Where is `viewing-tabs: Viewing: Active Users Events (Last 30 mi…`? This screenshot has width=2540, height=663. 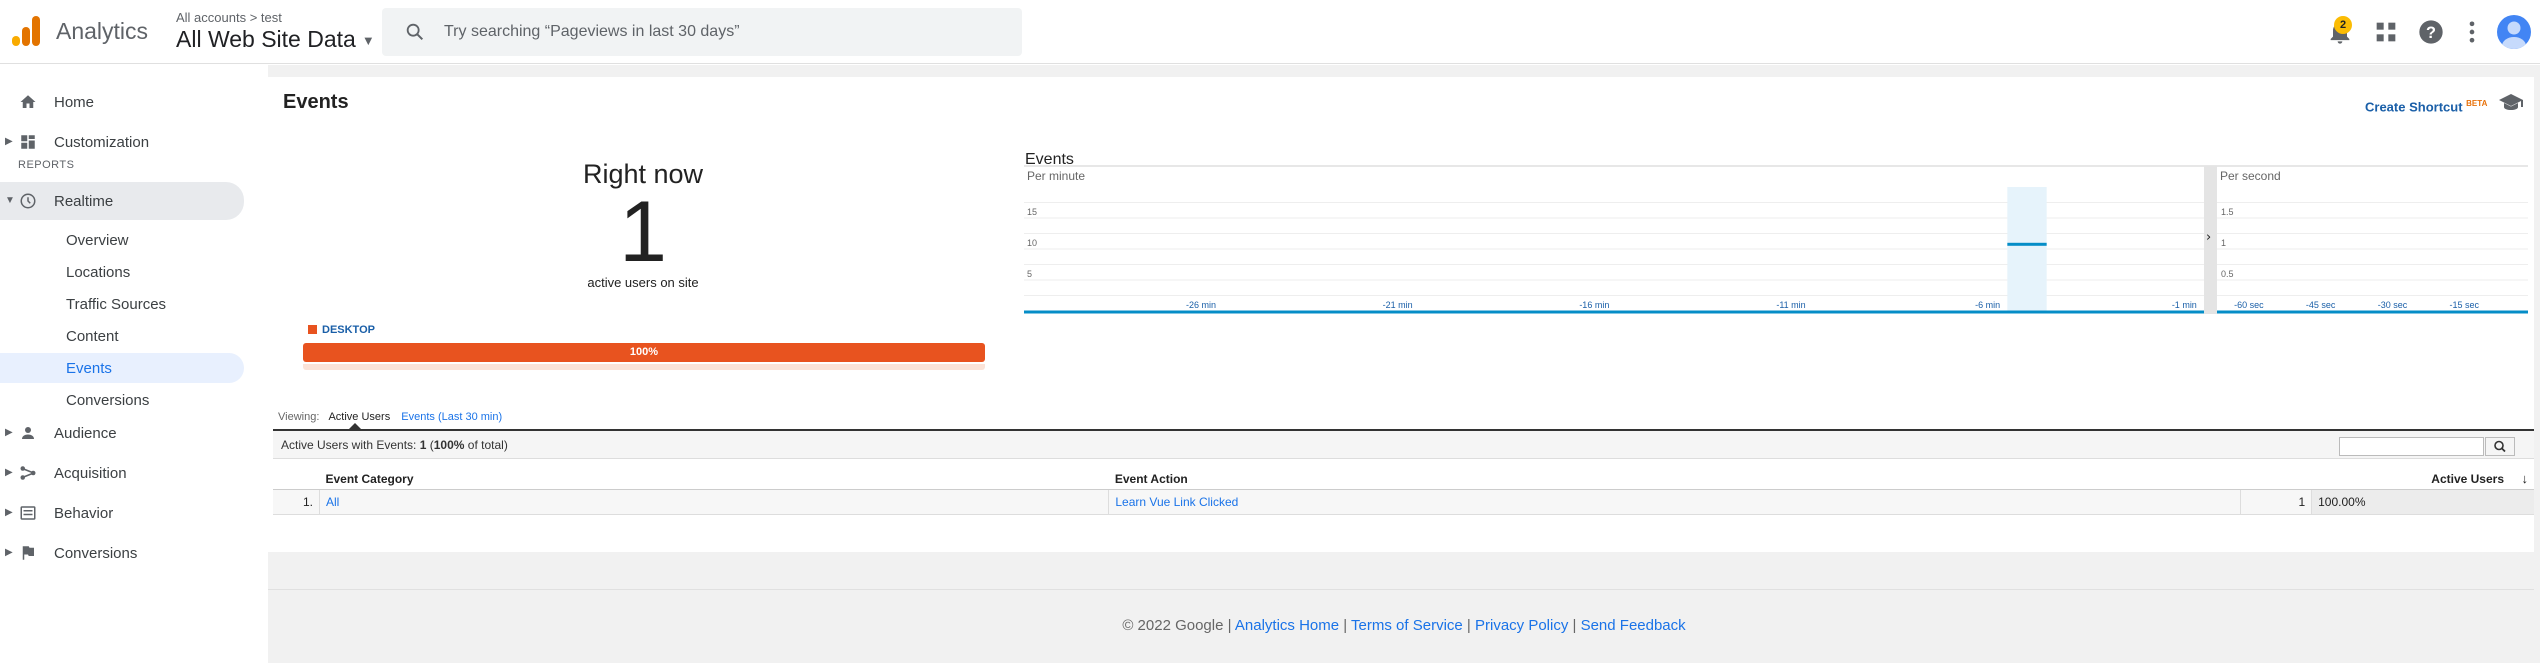 viewing-tabs: Viewing: Active Users Events (Last 30 mi… is located at coordinates (390, 417).